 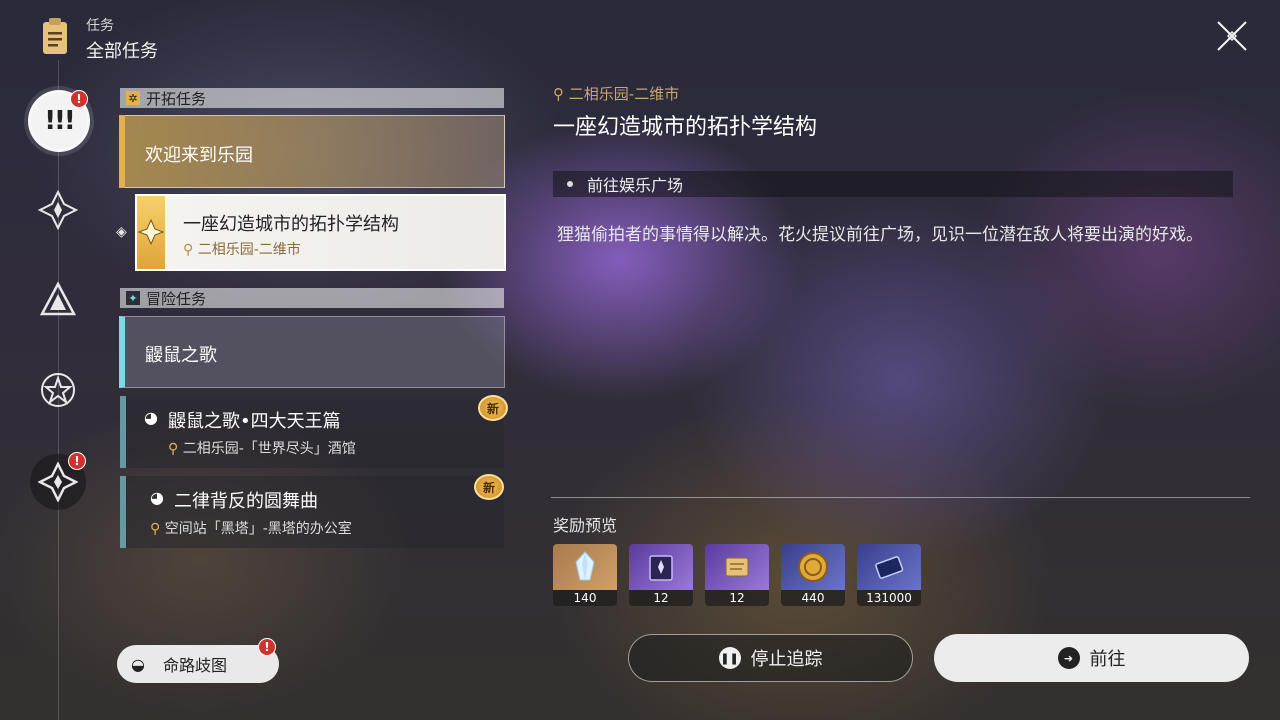 I want to click on selected-indicator-icon: ◈, so click(x=121, y=232).